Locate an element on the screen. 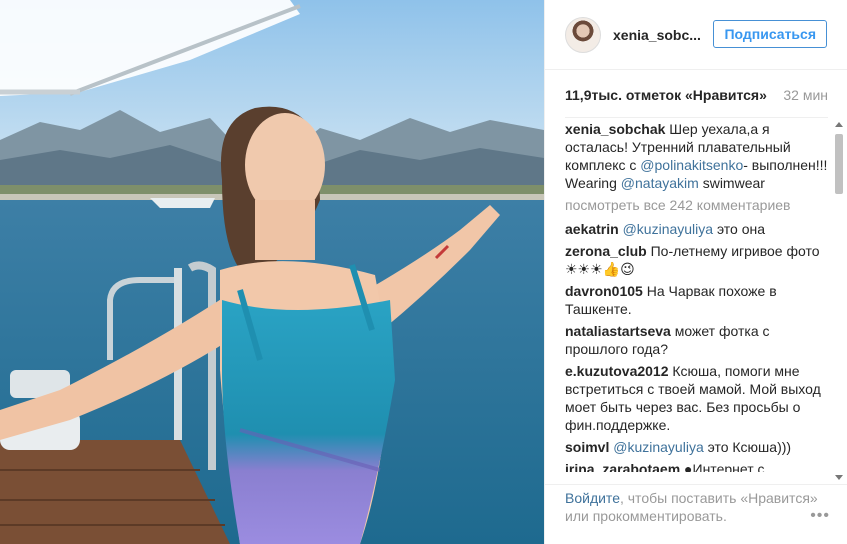 The width and height of the screenshot is (847, 544). caption-text: swimwear is located at coordinates (731, 183).